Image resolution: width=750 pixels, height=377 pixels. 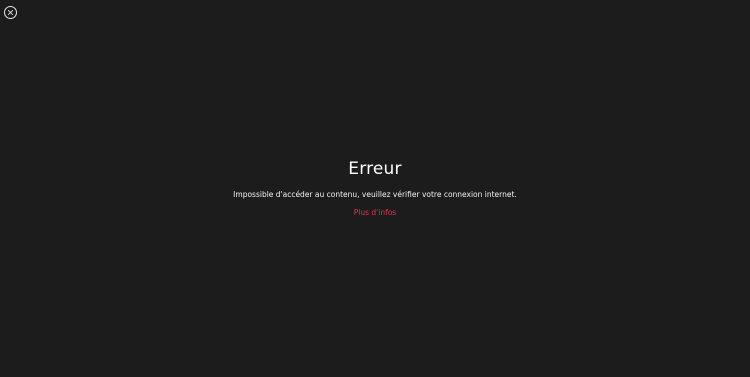 What do you see at coordinates (375, 212) in the screenshot?
I see `more-info-link: Plus d'infos` at bounding box center [375, 212].